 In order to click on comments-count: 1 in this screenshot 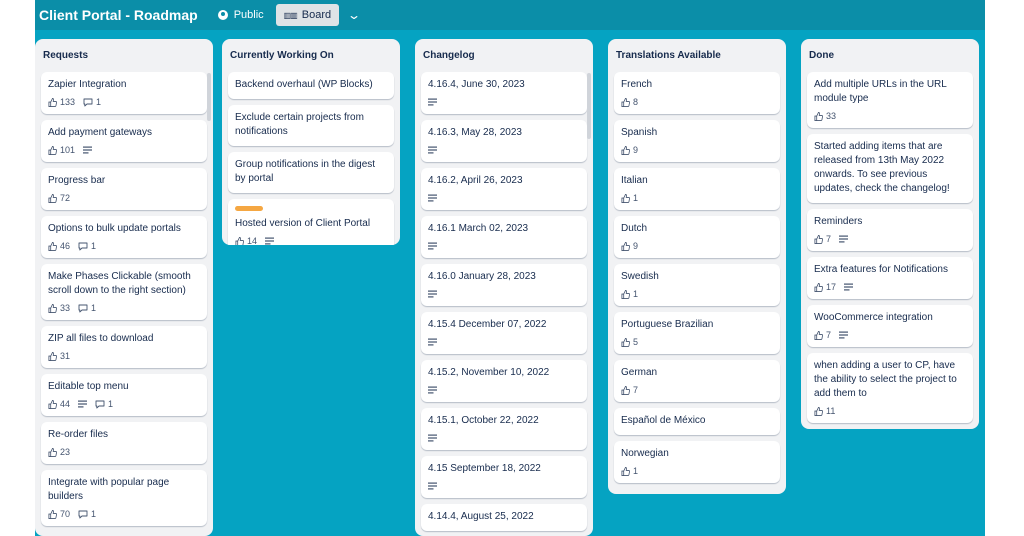, I will do `click(94, 308)`.